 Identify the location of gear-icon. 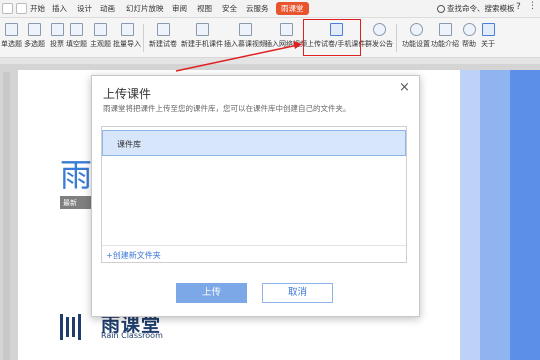
(416, 29).